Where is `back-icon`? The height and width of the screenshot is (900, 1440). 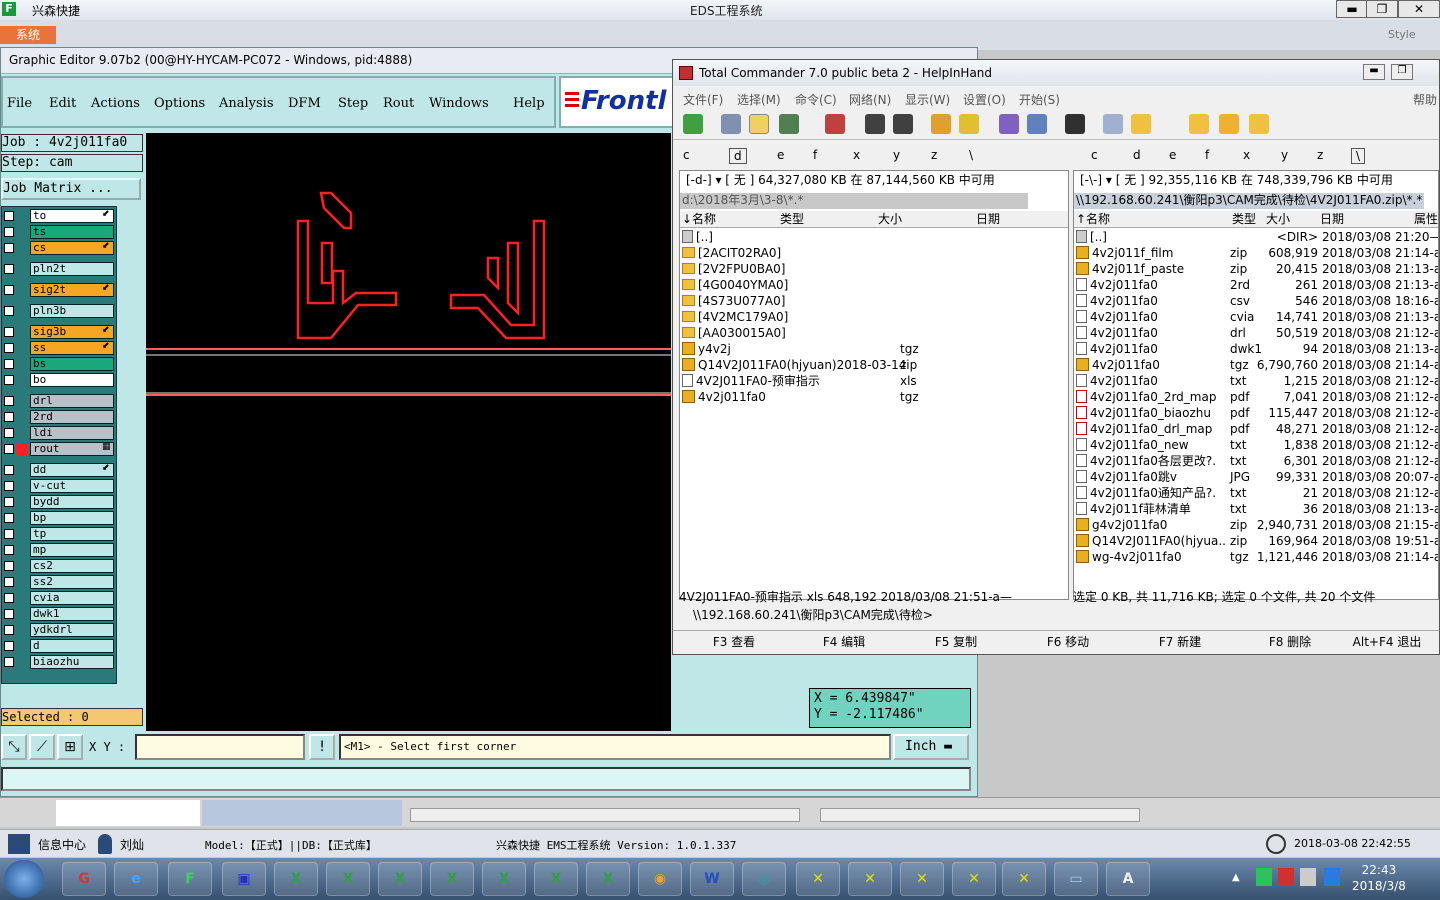
back-icon is located at coordinates (875, 124).